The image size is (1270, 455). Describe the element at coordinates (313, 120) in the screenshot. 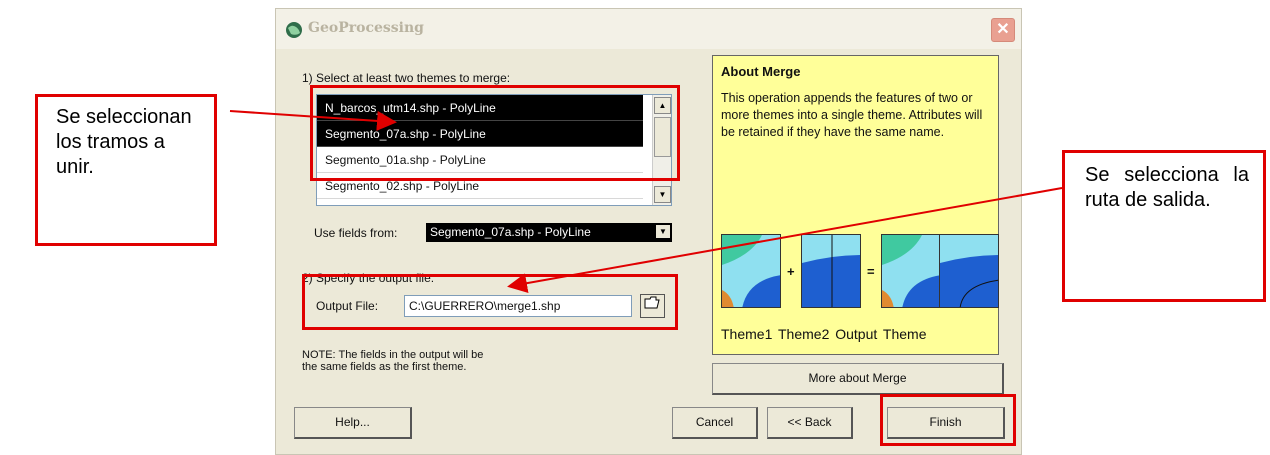

I see `arrow-to-list` at that location.